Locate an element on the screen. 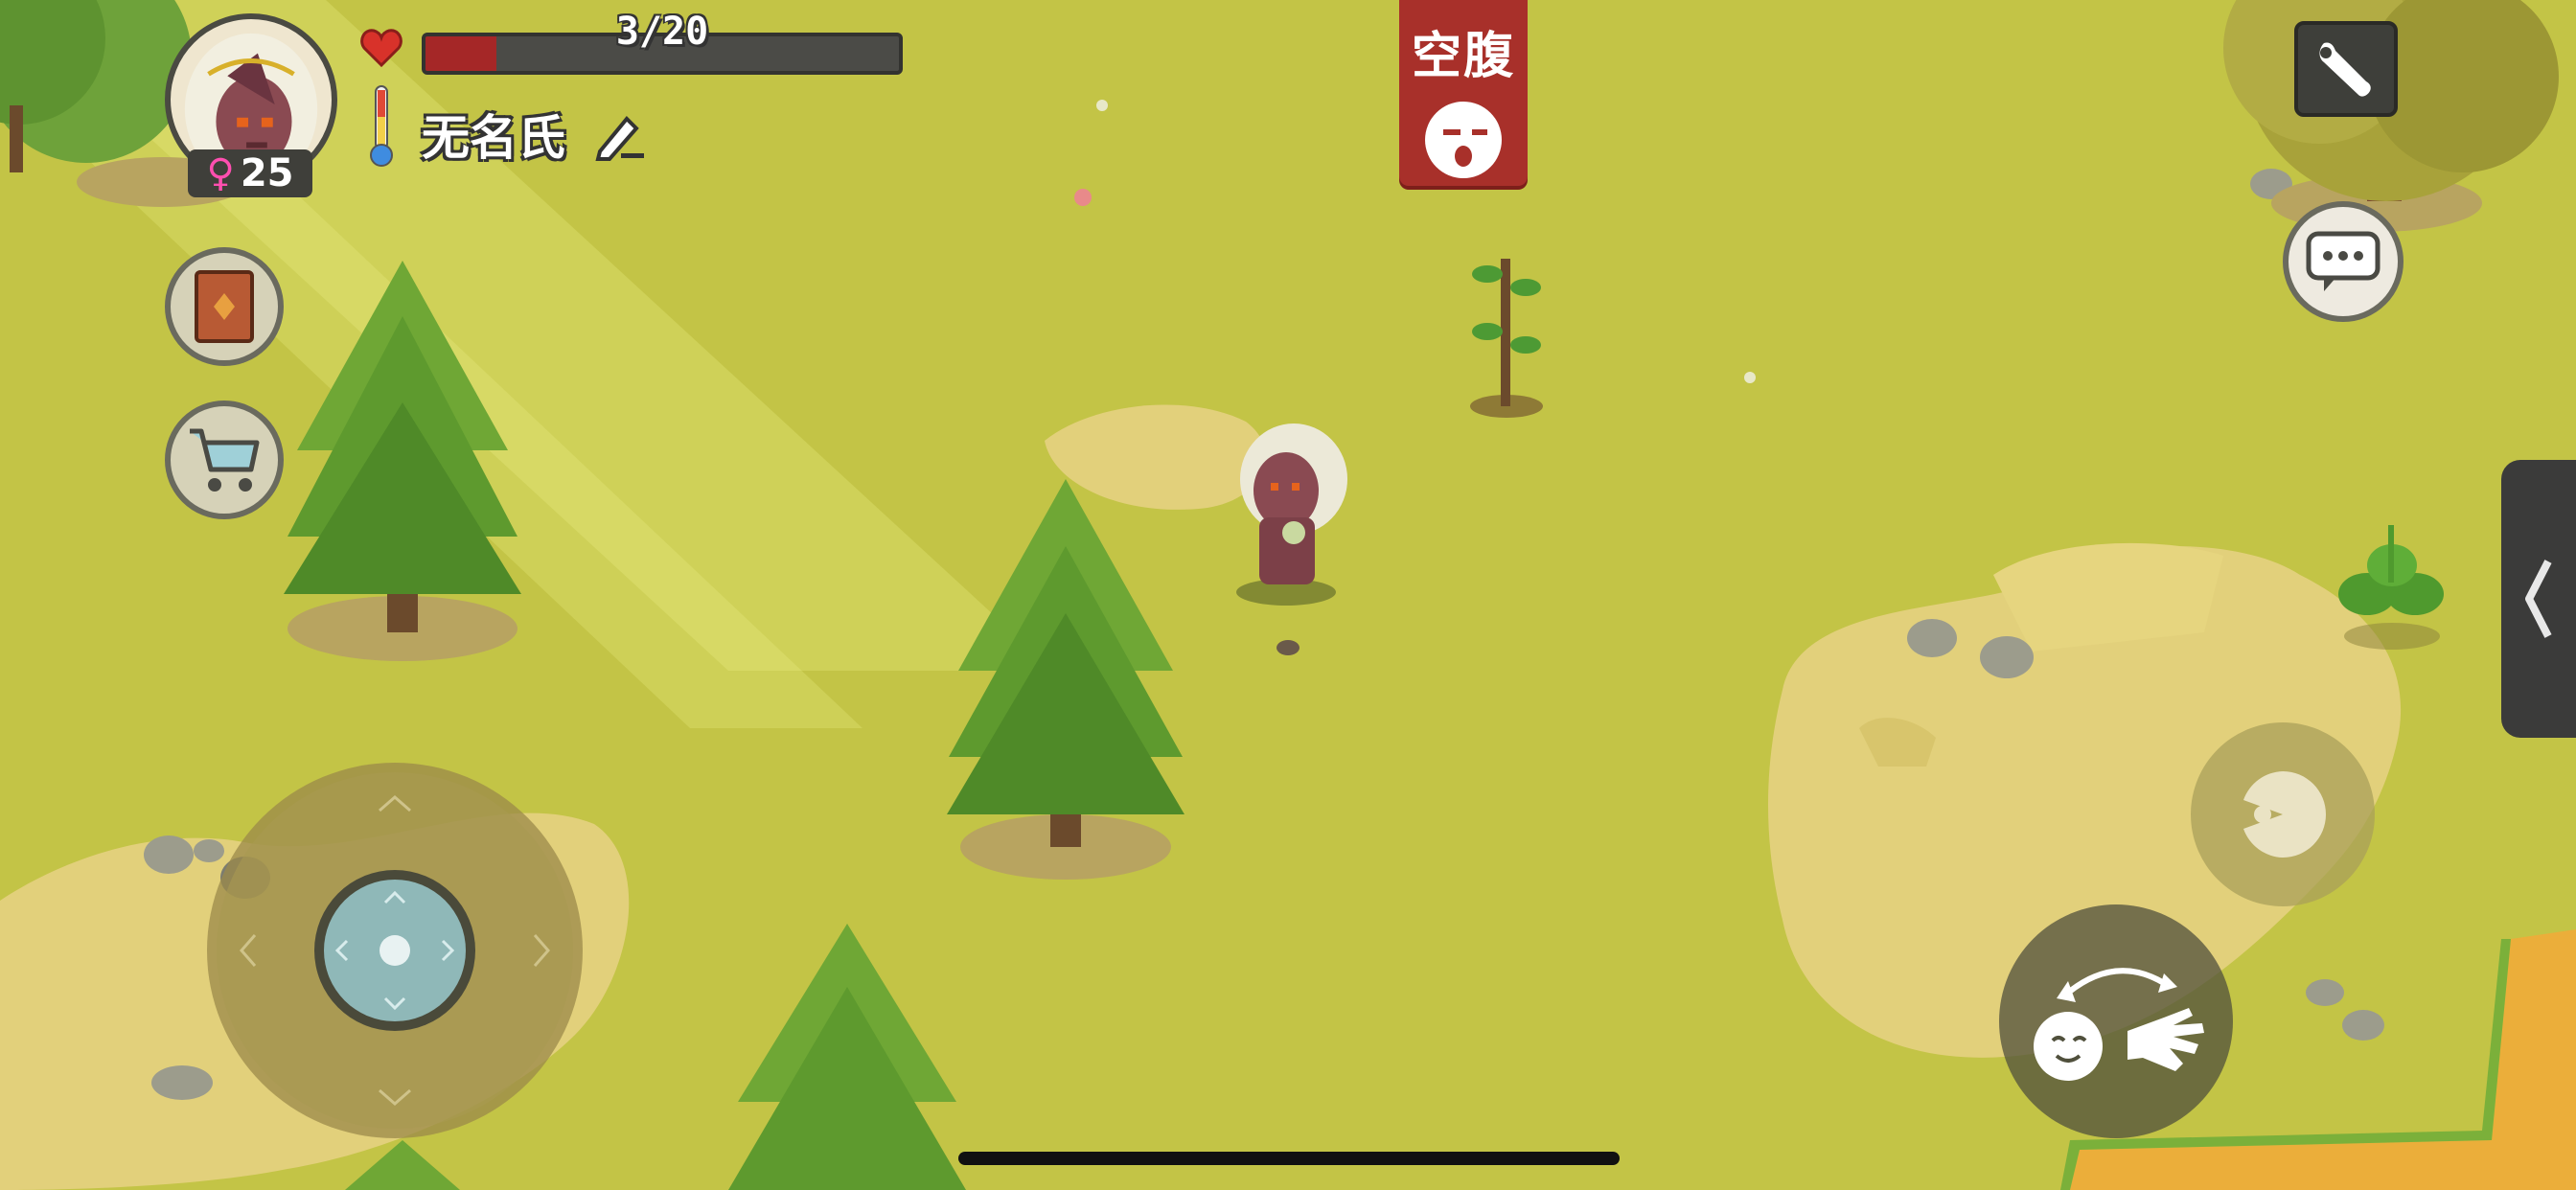 The height and width of the screenshot is (1190, 2576). shop-button is located at coordinates (224, 460).